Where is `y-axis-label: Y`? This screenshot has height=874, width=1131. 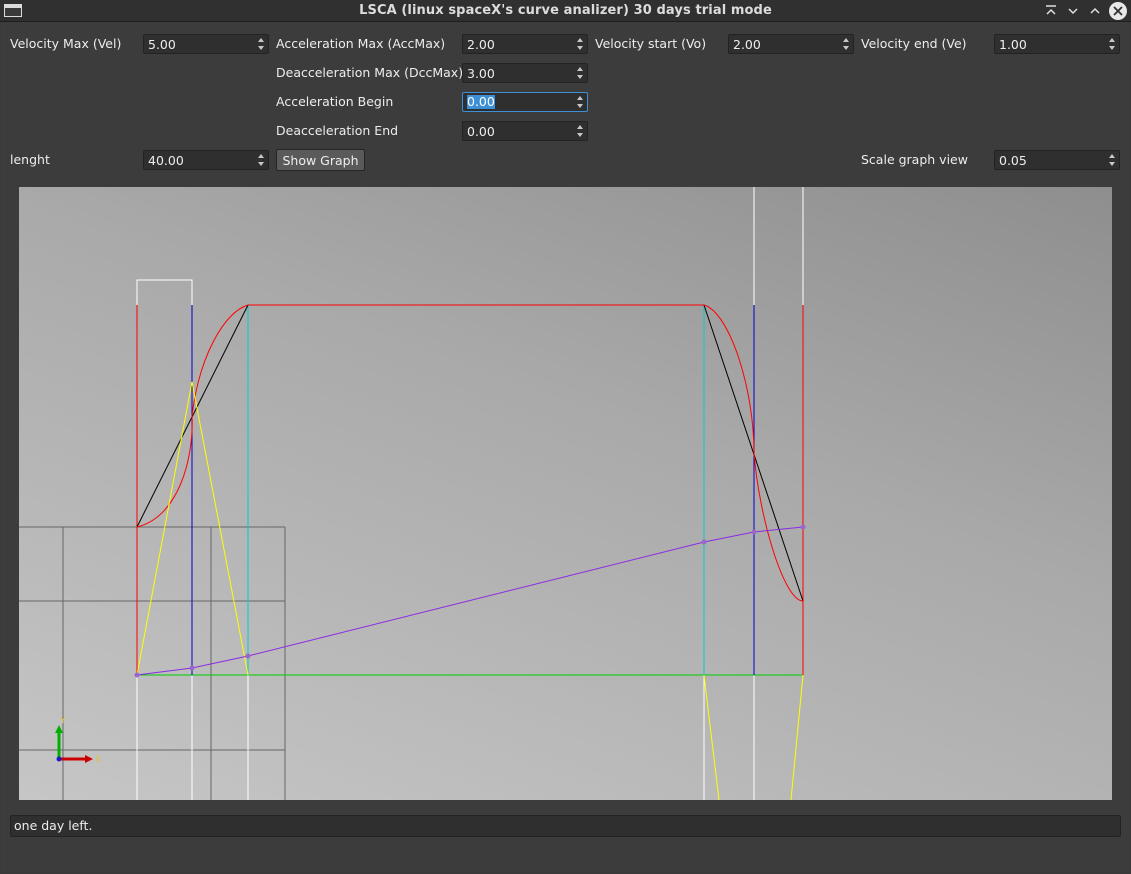 y-axis-label: Y is located at coordinates (62, 721).